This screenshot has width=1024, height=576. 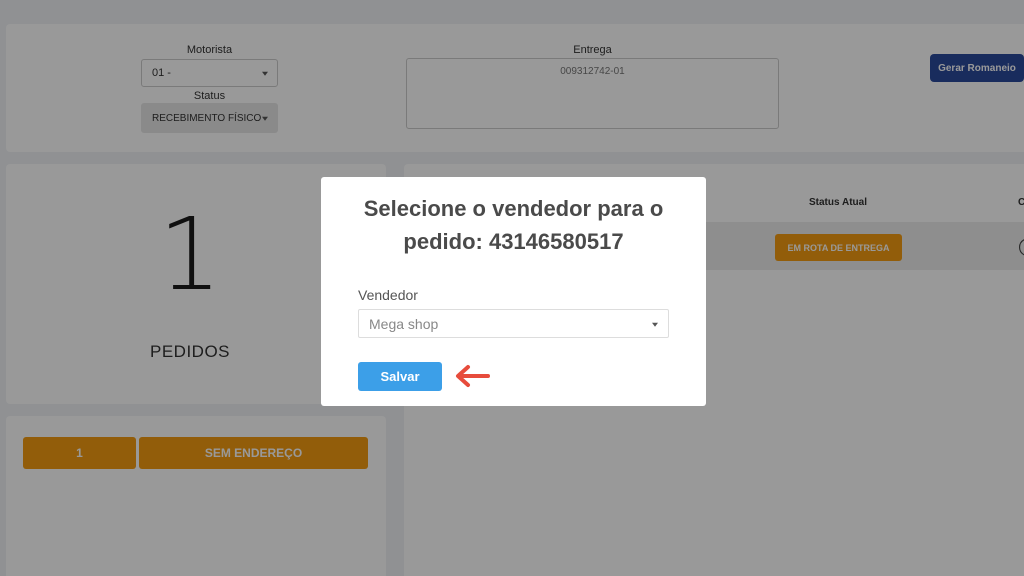 I want to click on vendedor-select: Mega shop, so click(x=513, y=323).